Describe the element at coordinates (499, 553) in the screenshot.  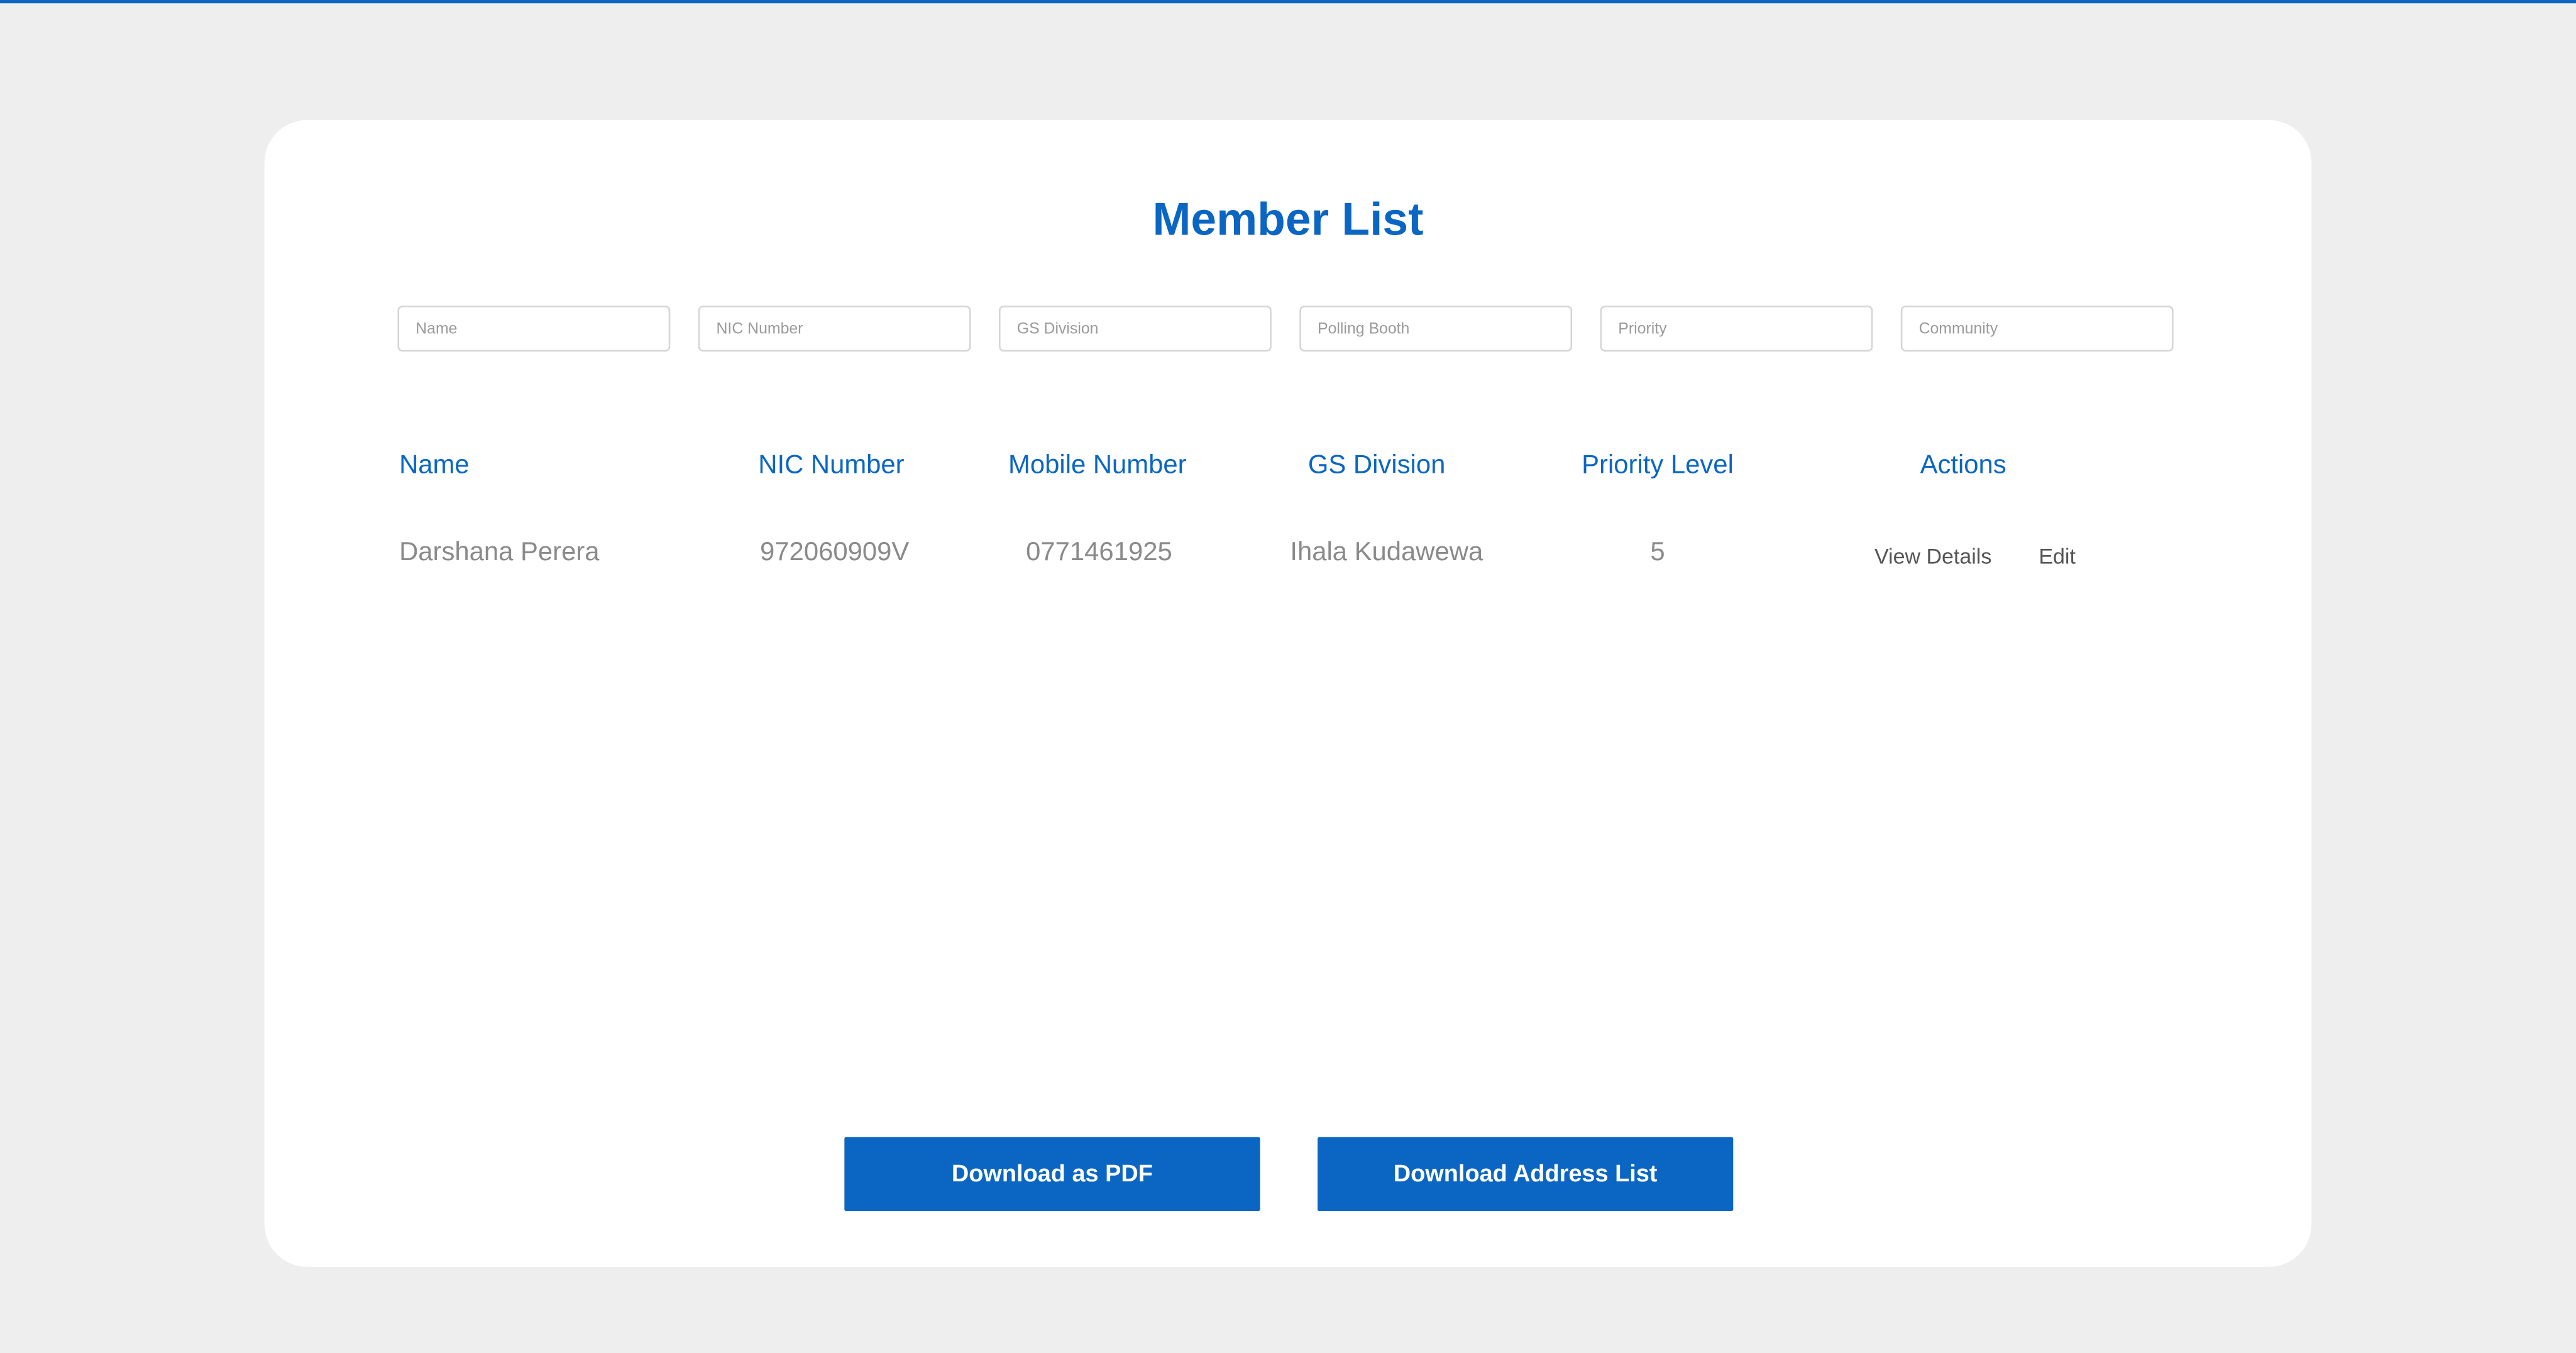
I see `cell-name: Darshana Perera` at that location.